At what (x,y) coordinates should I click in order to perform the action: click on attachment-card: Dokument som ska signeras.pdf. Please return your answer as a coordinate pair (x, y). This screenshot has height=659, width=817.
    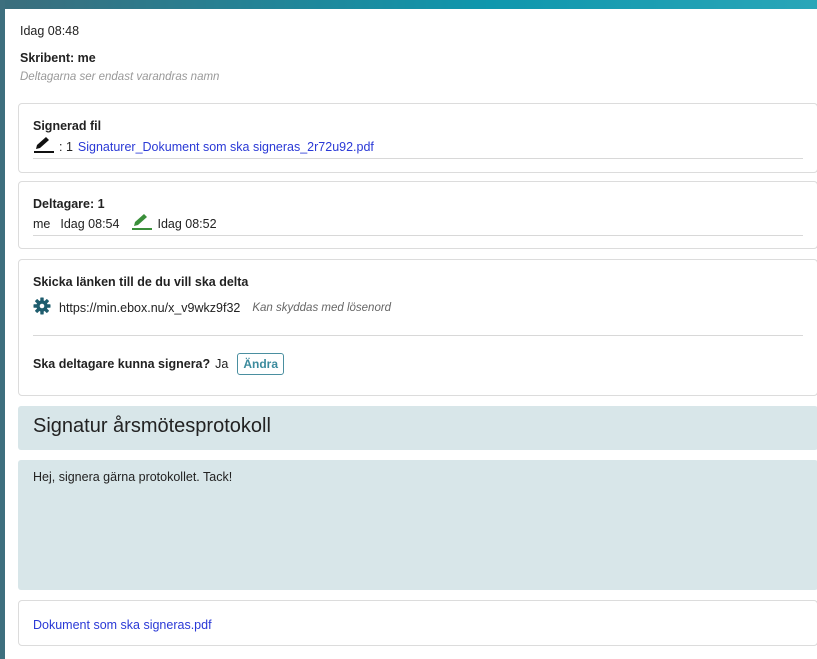
    Looking at the image, I should click on (417, 623).